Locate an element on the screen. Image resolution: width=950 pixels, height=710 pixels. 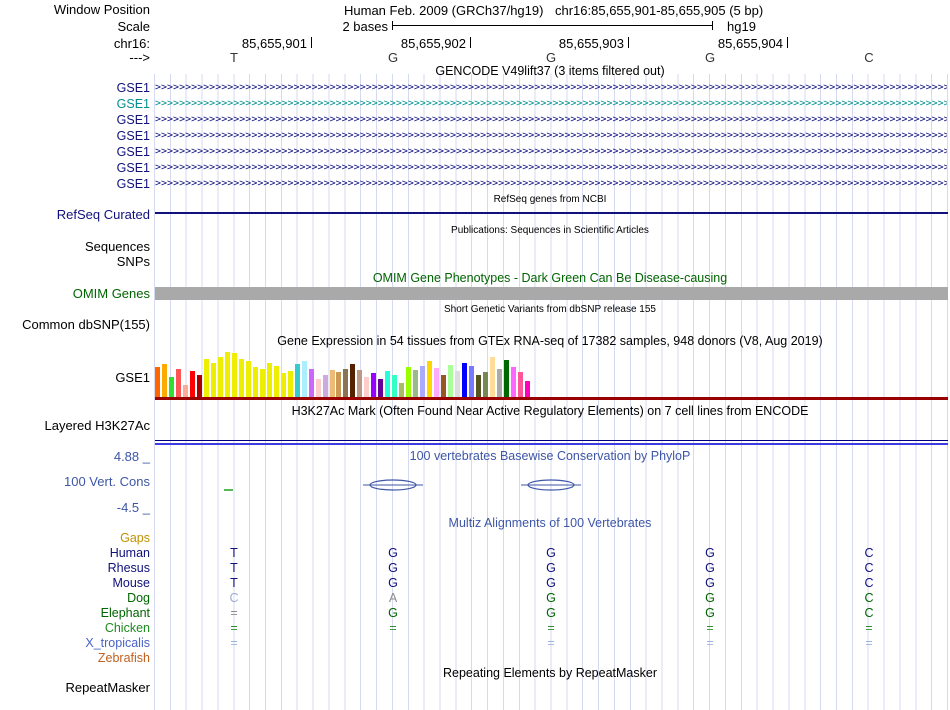
position-range: chr16:85,655,901-85,655,905 (5 bp) is located at coordinates (659, 10).